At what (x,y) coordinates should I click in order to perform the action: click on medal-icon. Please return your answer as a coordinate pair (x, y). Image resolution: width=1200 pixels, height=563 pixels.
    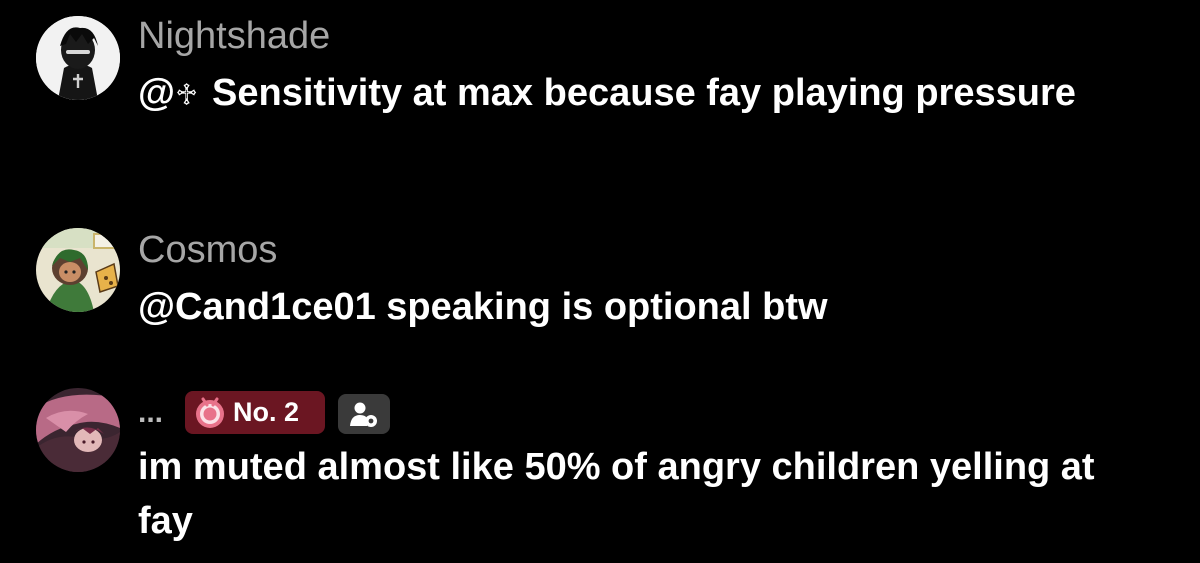
    Looking at the image, I should click on (210, 412).